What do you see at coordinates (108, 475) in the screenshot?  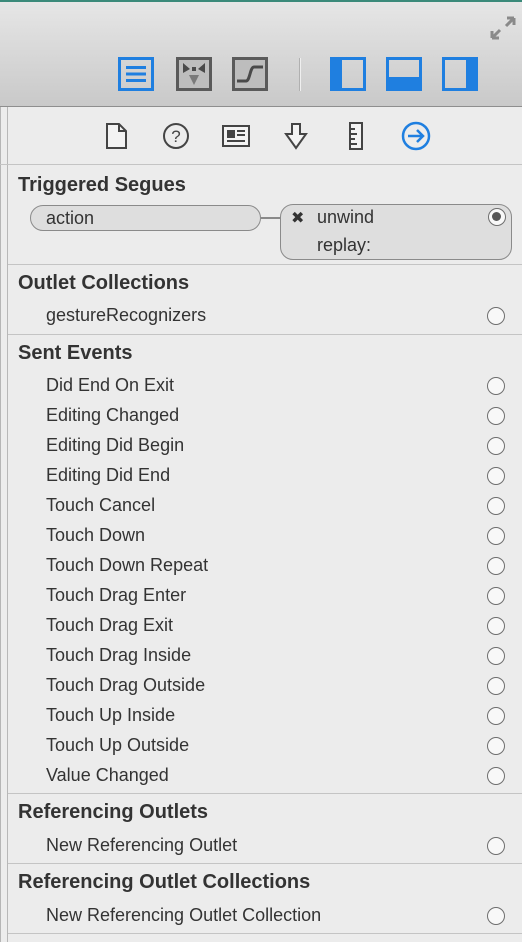 I see `event-editing-did-end: Editing Did End` at bounding box center [108, 475].